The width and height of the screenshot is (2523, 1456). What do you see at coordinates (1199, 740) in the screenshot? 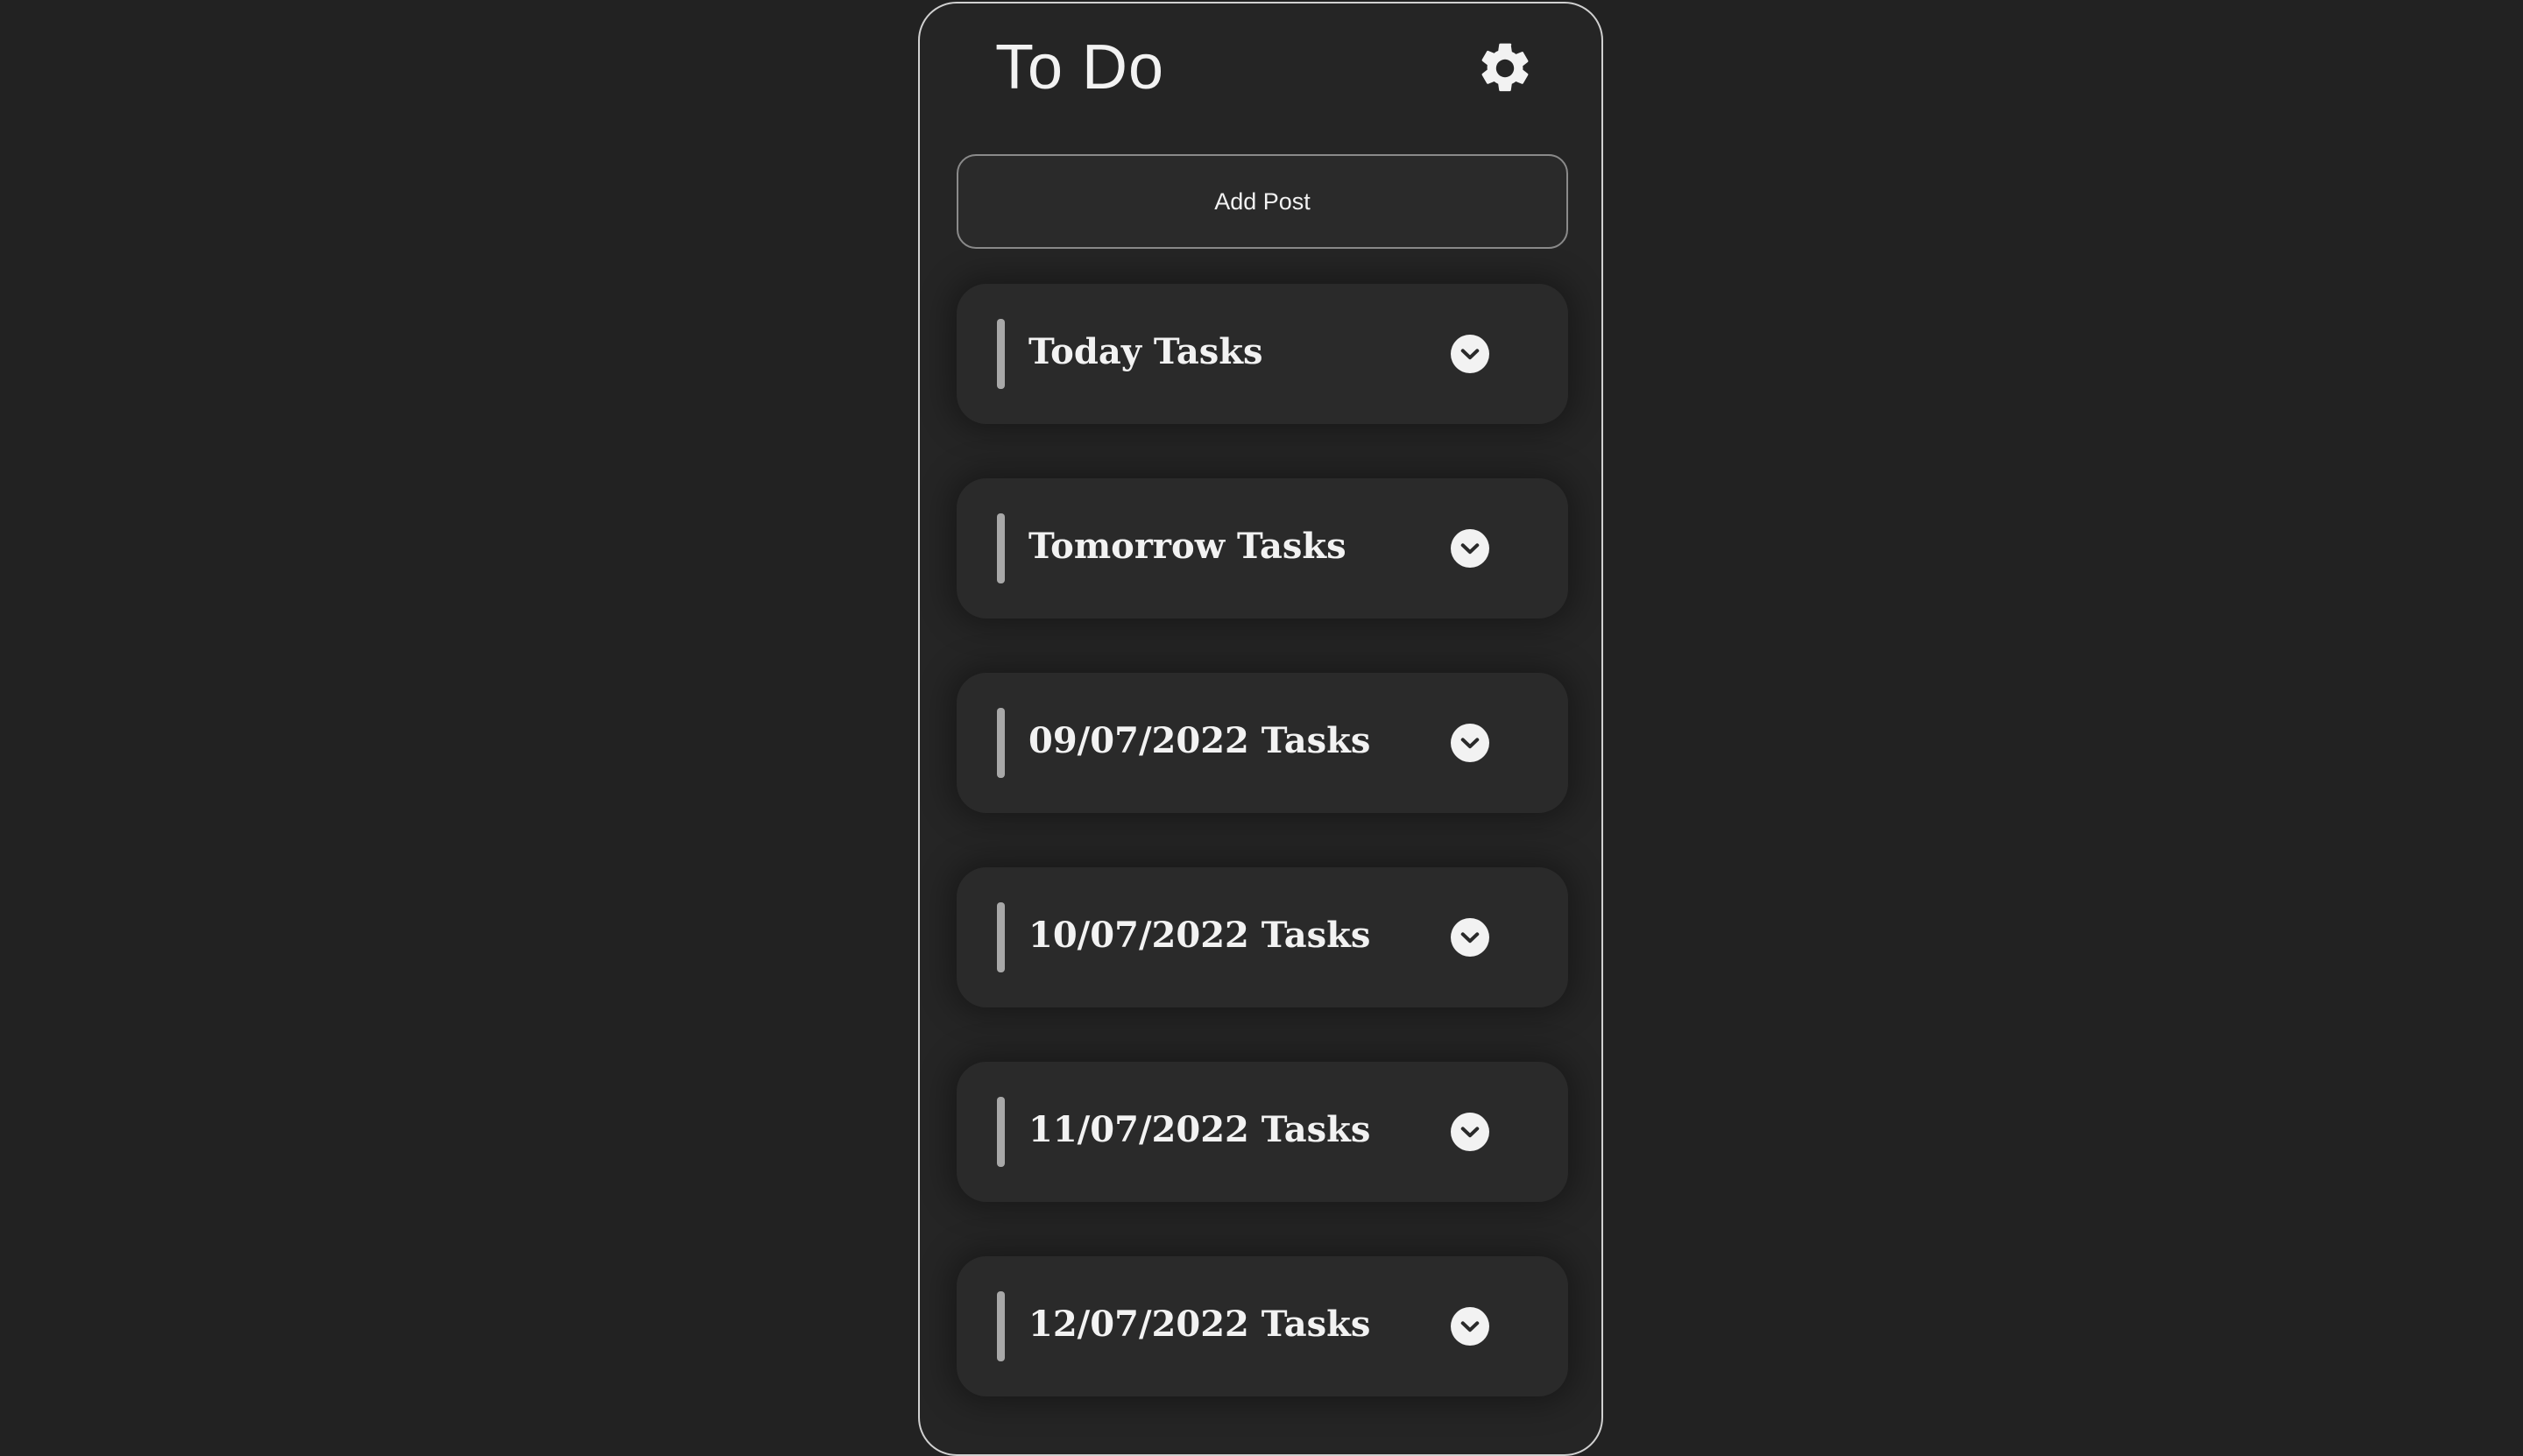
I see `task-group-label: 09/07/2022 Tasks` at bounding box center [1199, 740].